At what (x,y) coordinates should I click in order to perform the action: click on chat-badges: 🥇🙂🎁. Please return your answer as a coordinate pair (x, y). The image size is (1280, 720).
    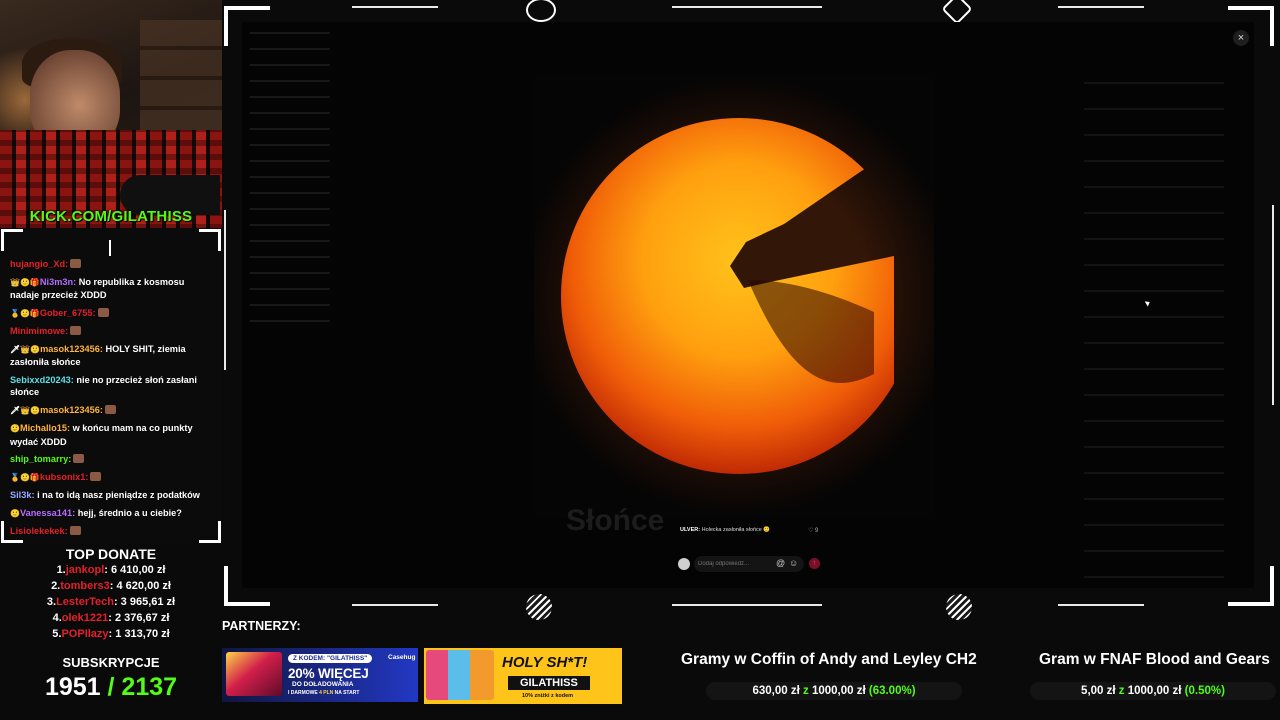
    Looking at the image, I should click on (25, 313).